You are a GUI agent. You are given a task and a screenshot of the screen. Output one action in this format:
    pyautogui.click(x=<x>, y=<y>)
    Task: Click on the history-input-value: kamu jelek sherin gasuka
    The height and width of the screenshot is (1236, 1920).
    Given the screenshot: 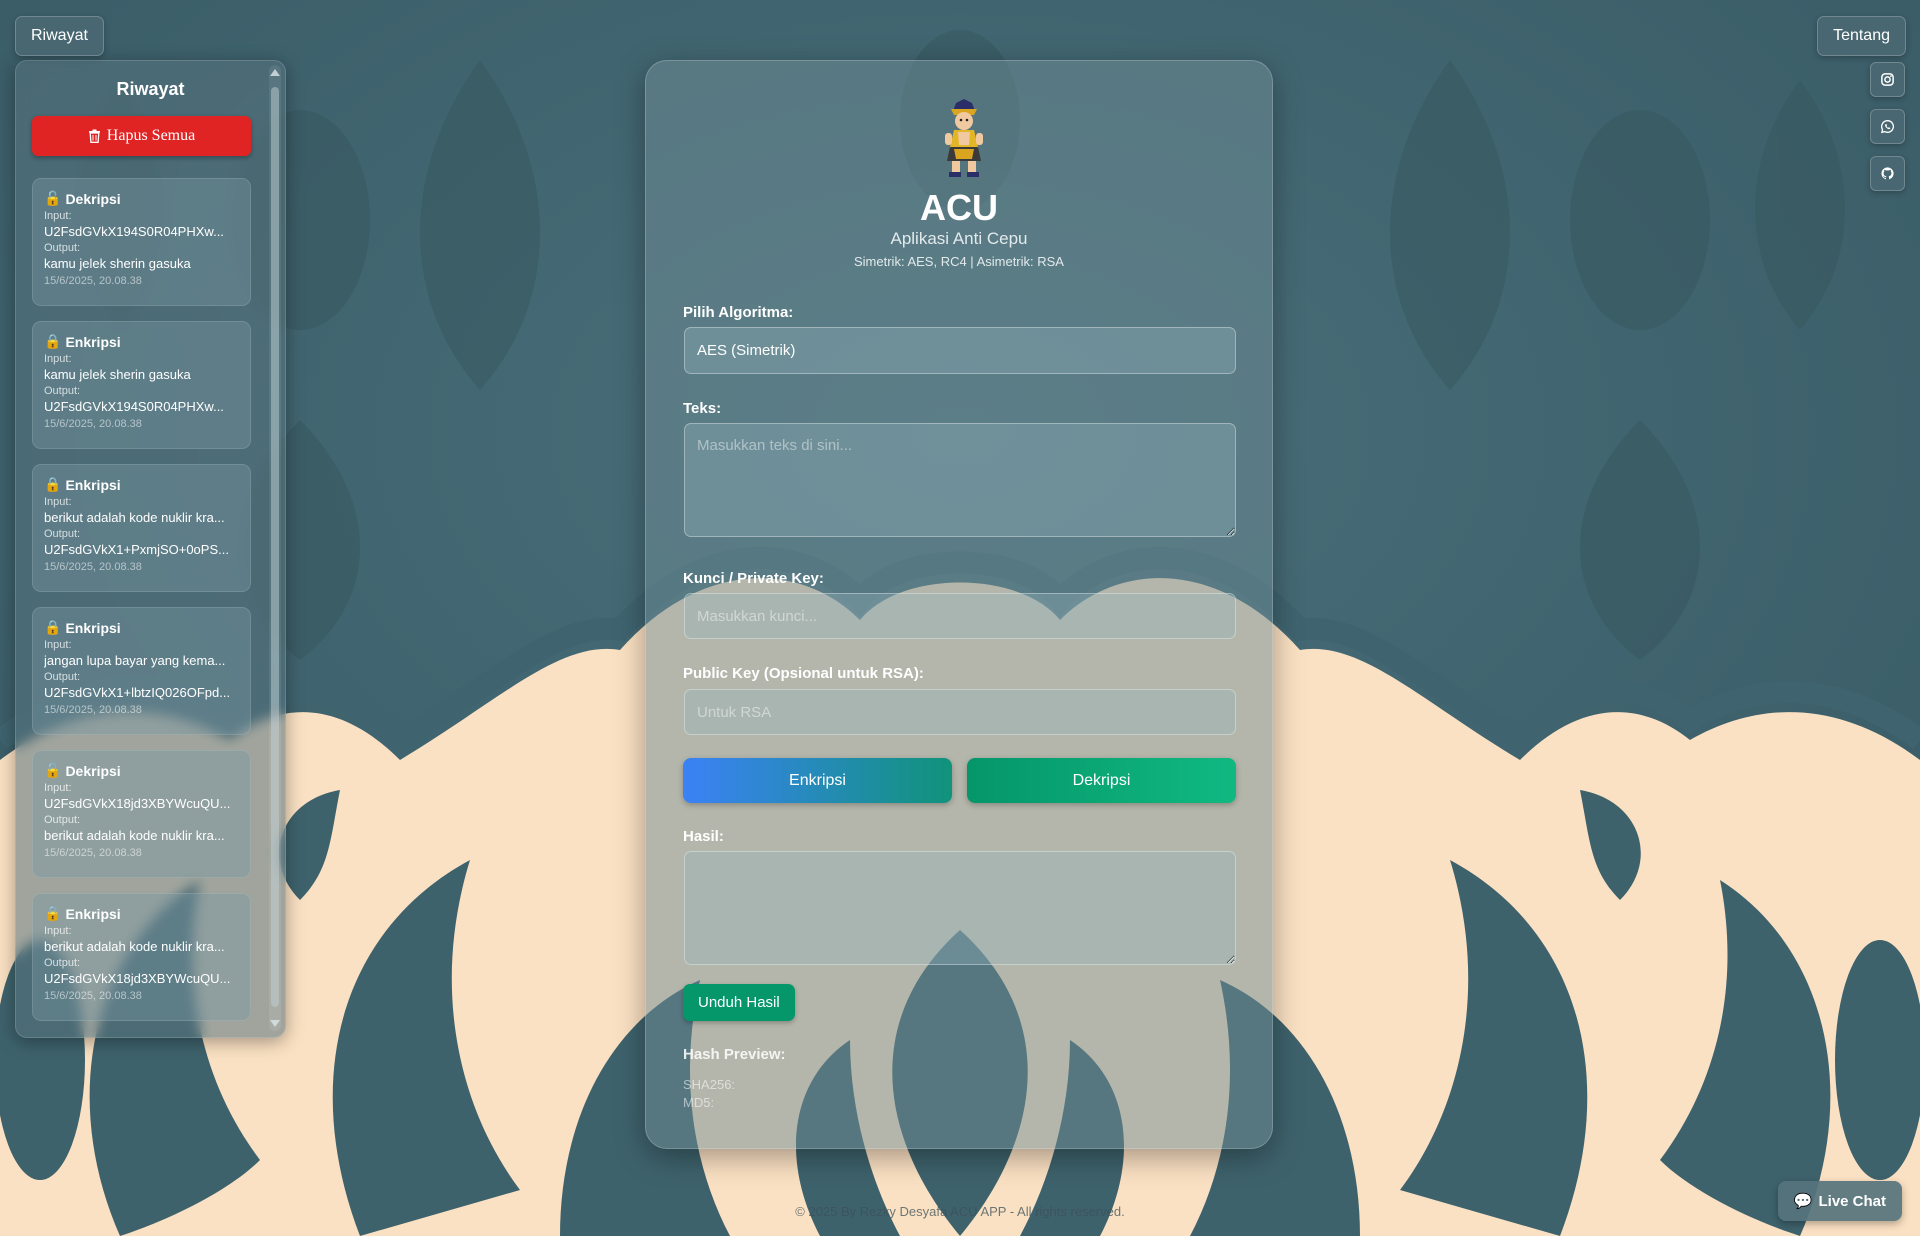 What is the action you would take?
    pyautogui.click(x=117, y=374)
    